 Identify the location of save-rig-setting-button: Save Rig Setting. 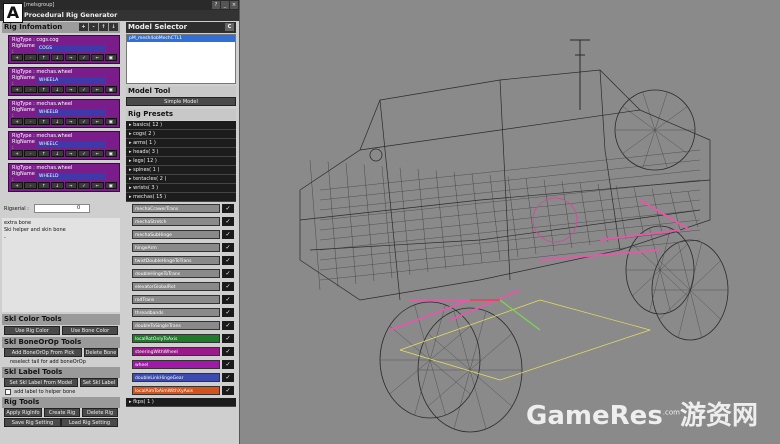
(32, 422).